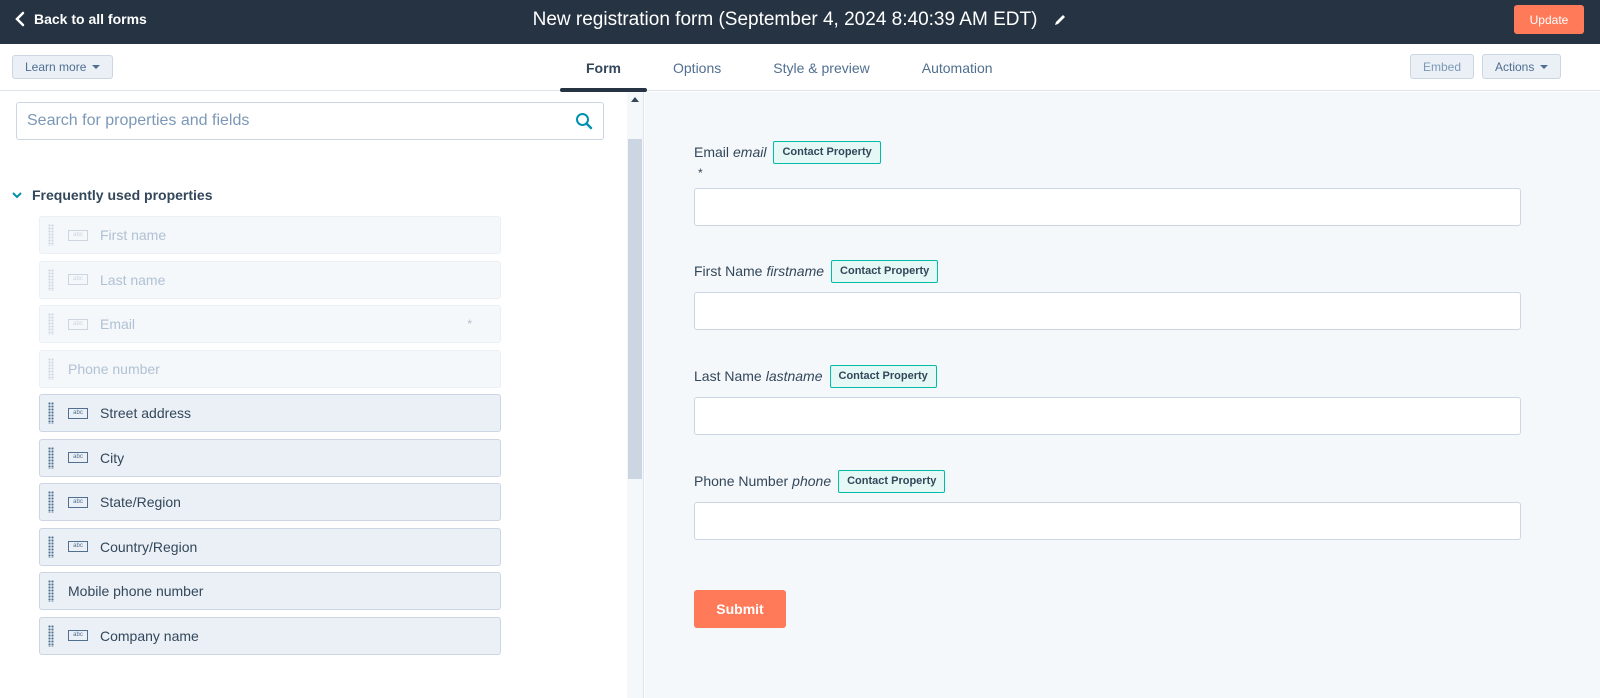 The height and width of the screenshot is (698, 1600). Describe the element at coordinates (149, 635) in the screenshot. I see `property-field-label: Company name` at that location.